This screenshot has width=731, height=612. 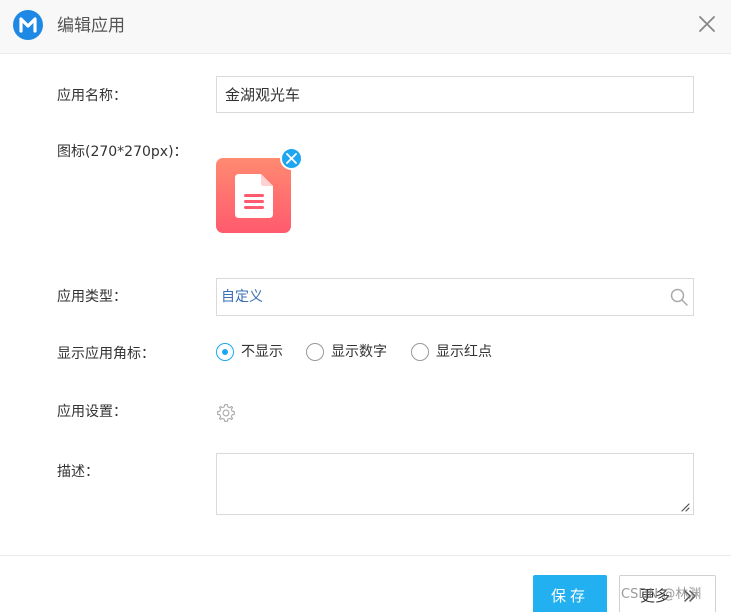 I want to click on app-icon-image, so click(x=253, y=195).